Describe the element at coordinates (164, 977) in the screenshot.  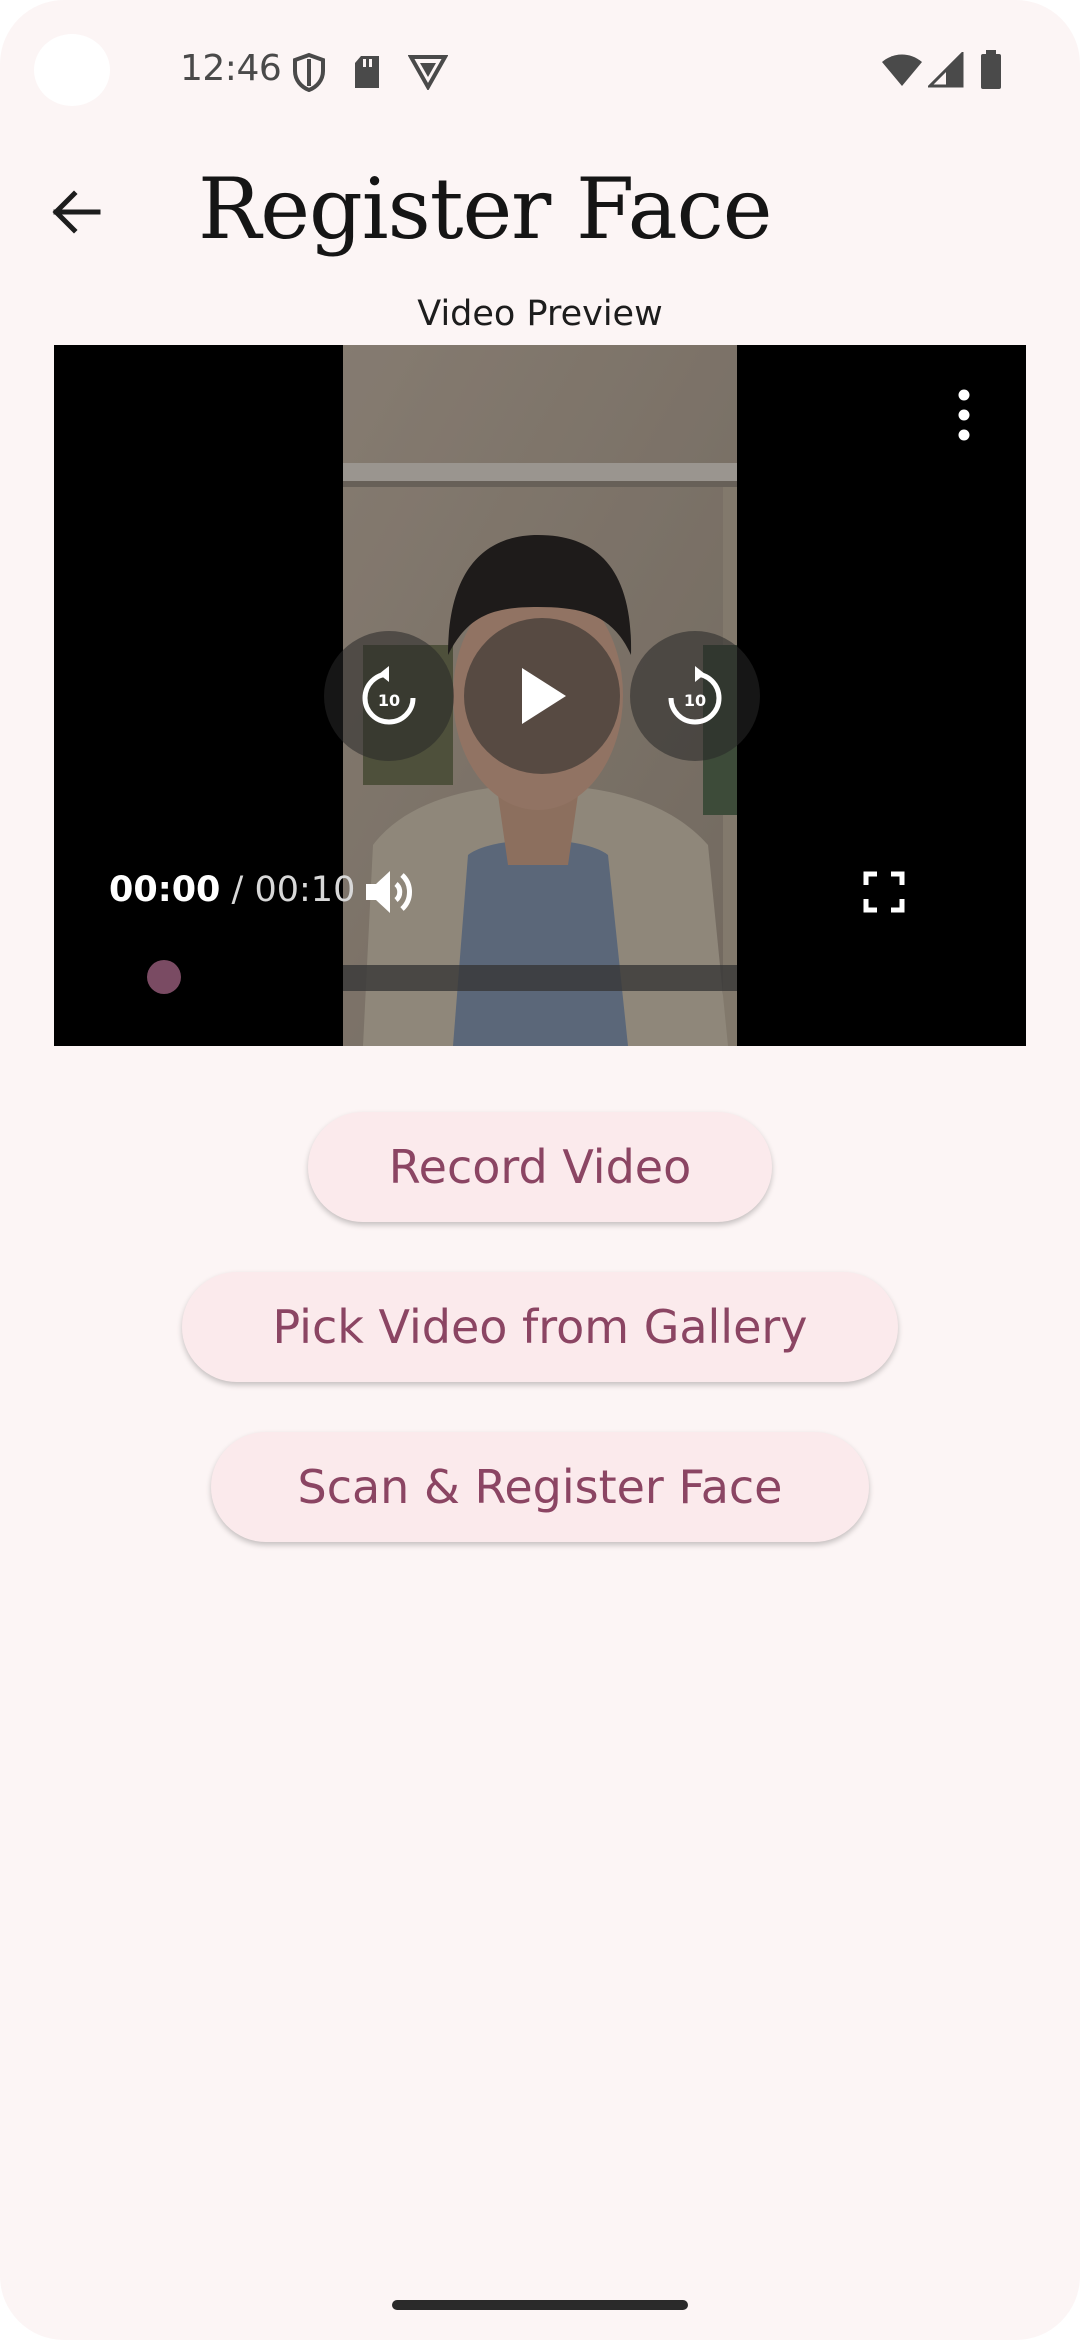
I see `progress-thumb` at that location.